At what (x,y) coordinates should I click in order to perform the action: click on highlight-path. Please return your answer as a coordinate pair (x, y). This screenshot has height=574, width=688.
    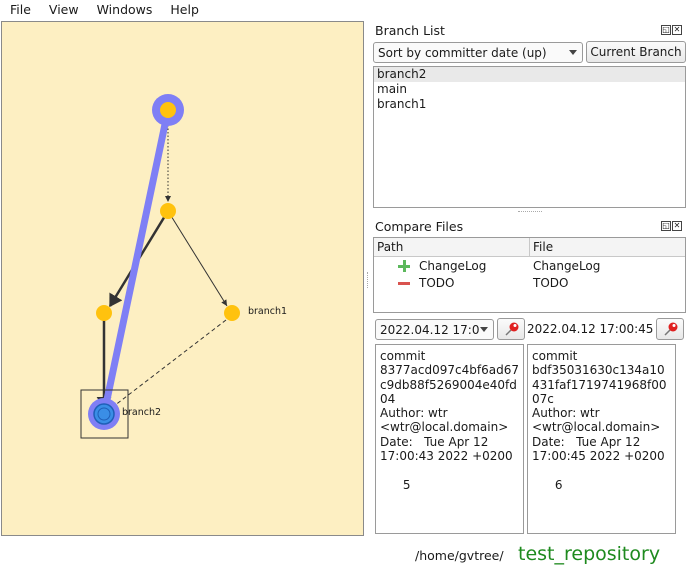
    Looking at the image, I should click on (136, 262).